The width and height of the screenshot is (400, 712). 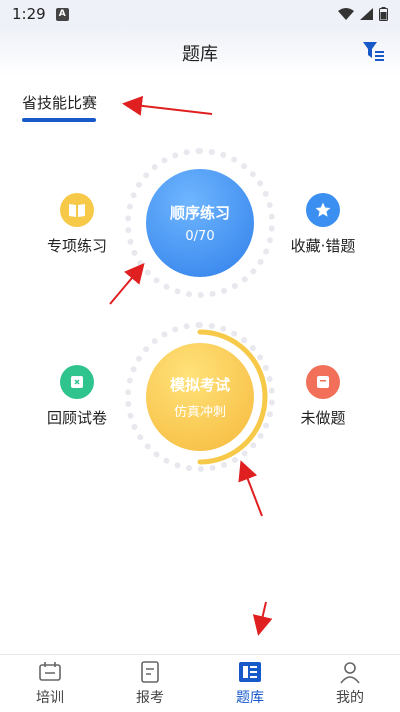 I want to click on bottom-nav: 培训 报考 题库 我的, so click(x=200, y=683).